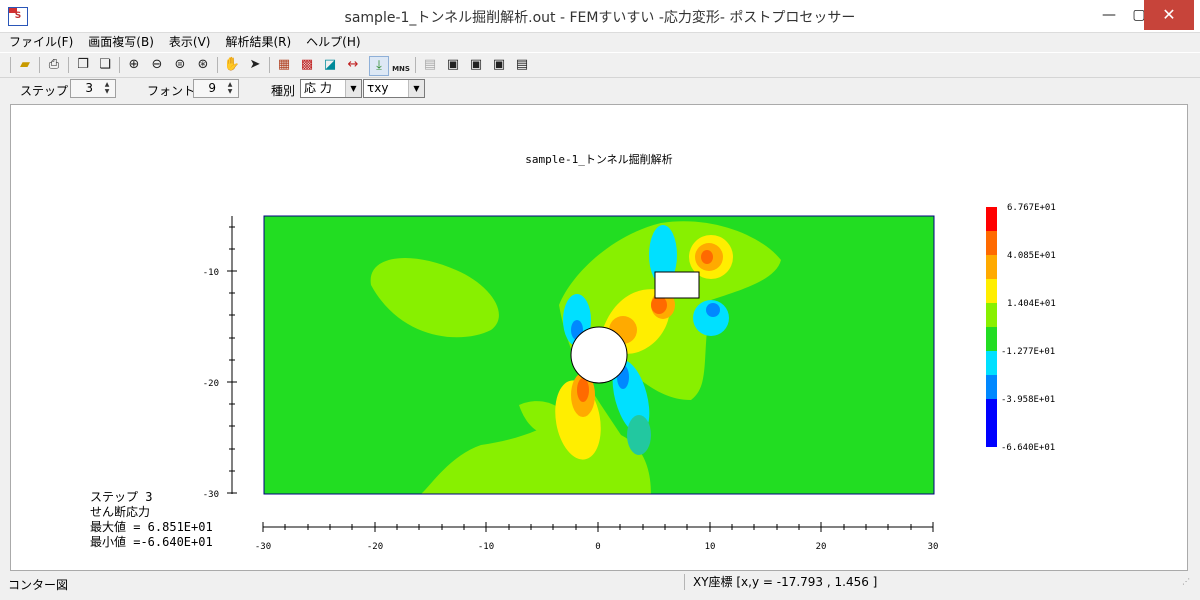  What do you see at coordinates (453, 65) in the screenshot?
I see `panel-a-icon: ▣` at bounding box center [453, 65].